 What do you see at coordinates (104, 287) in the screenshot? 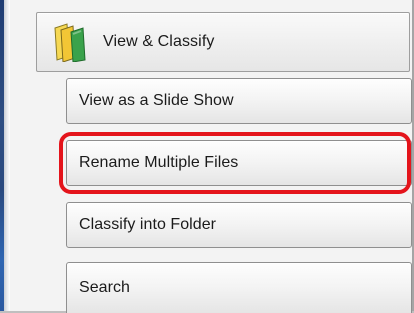
I see `item-label: Search` at bounding box center [104, 287].